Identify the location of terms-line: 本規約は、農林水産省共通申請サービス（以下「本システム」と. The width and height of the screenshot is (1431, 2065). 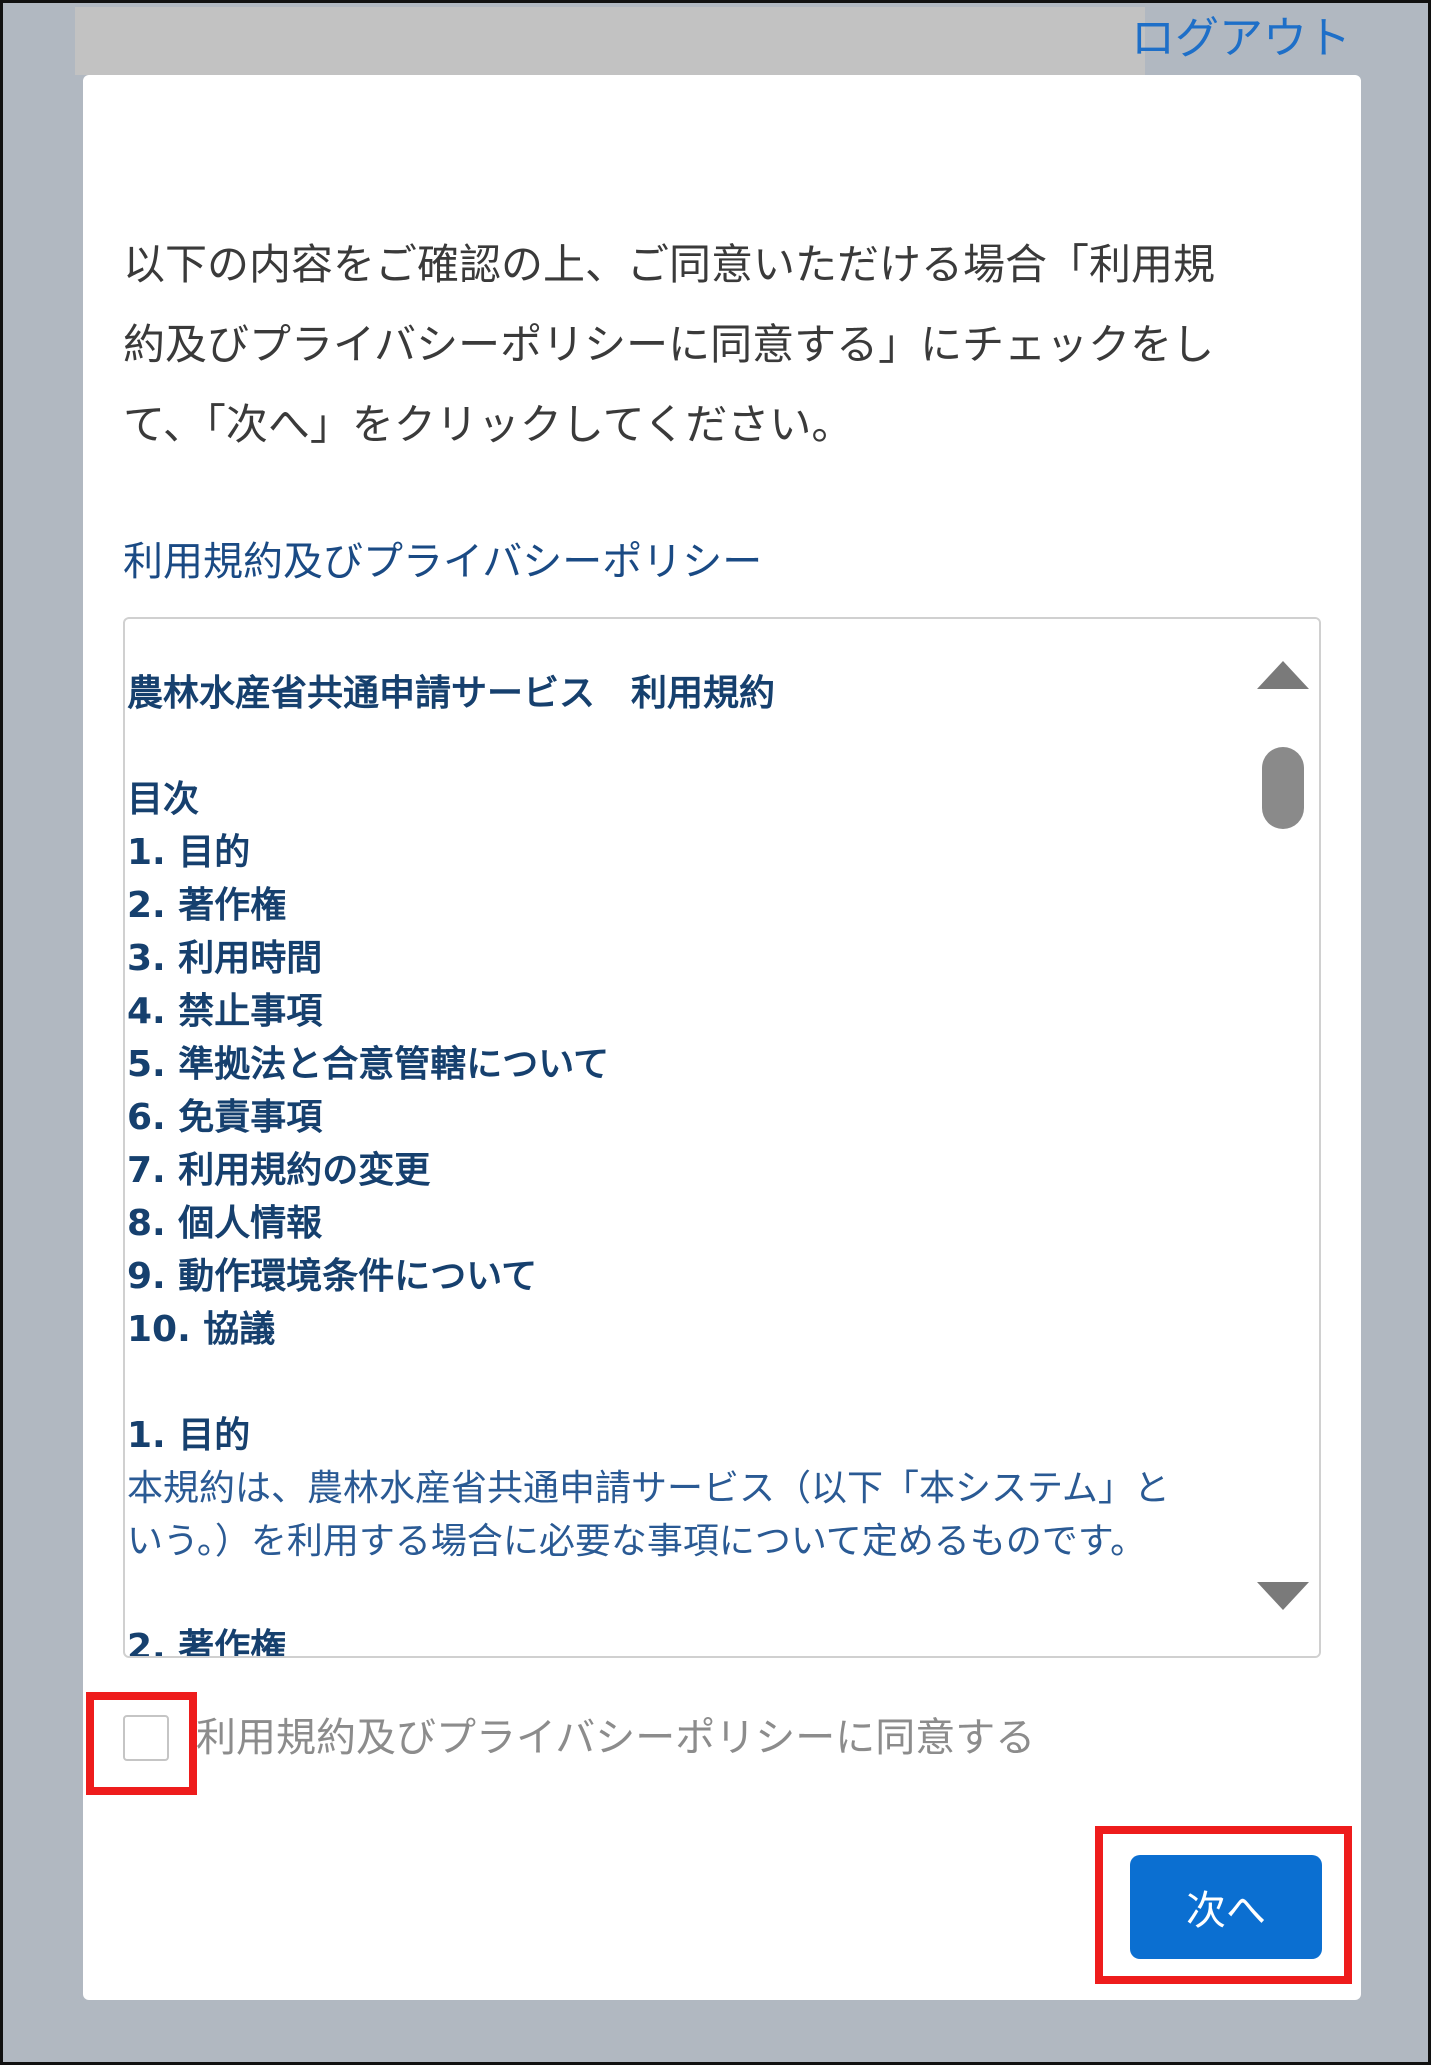
(648, 1488).